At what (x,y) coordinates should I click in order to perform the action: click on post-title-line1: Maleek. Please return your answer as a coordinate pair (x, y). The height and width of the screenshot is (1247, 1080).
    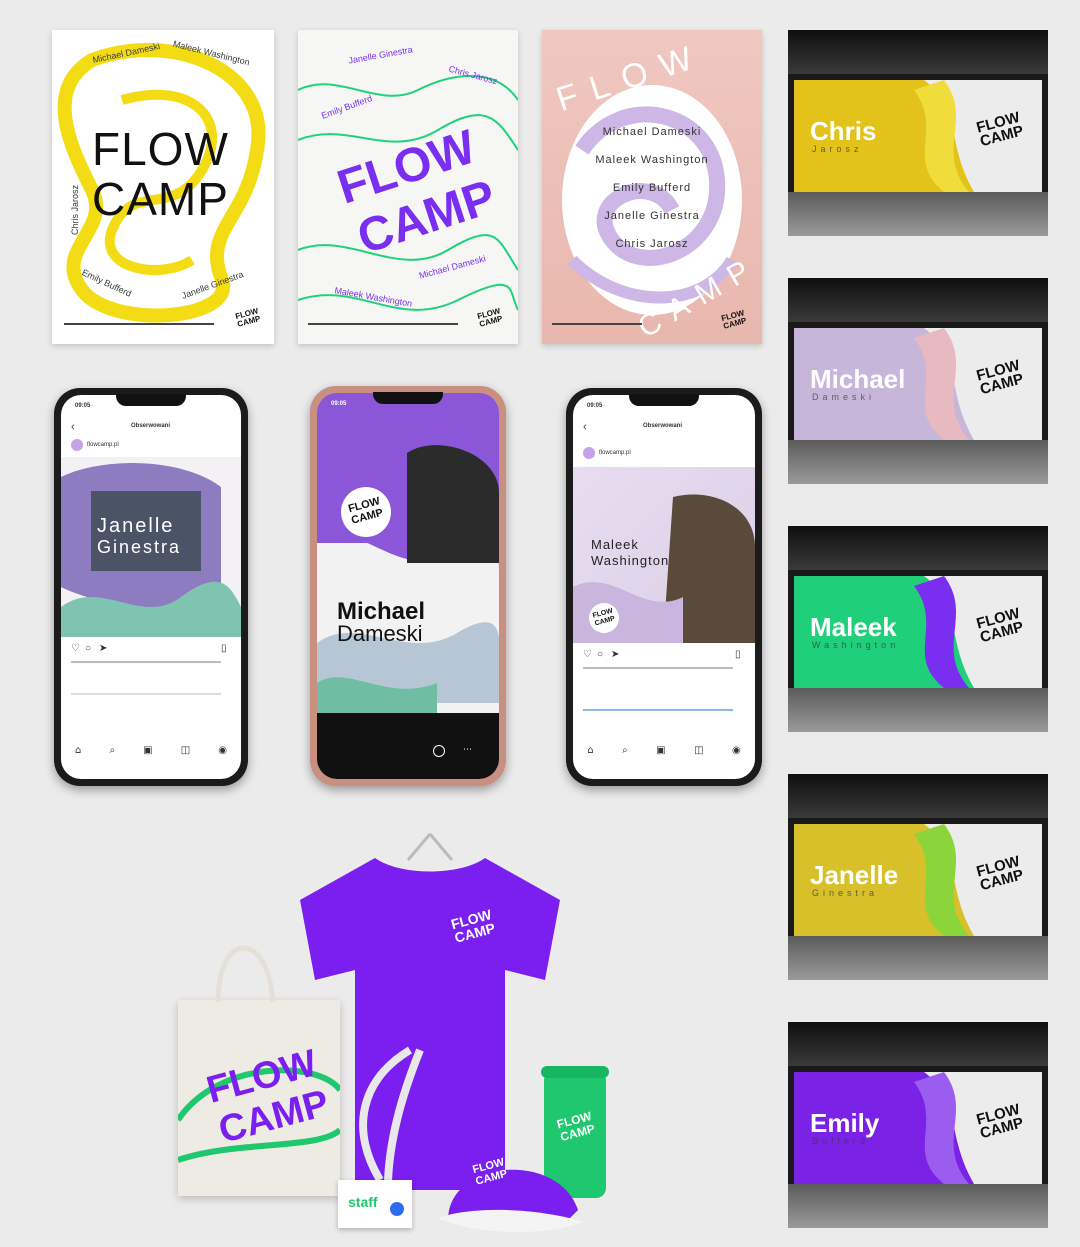
    Looking at the image, I should click on (615, 544).